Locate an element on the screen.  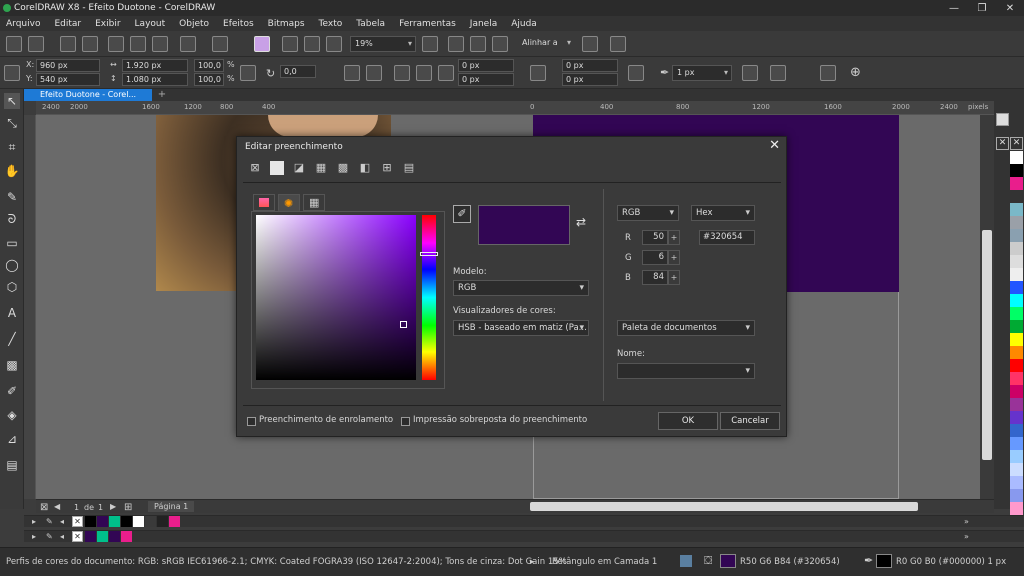
menu-objeto: Objeto is located at coordinates (194, 24).